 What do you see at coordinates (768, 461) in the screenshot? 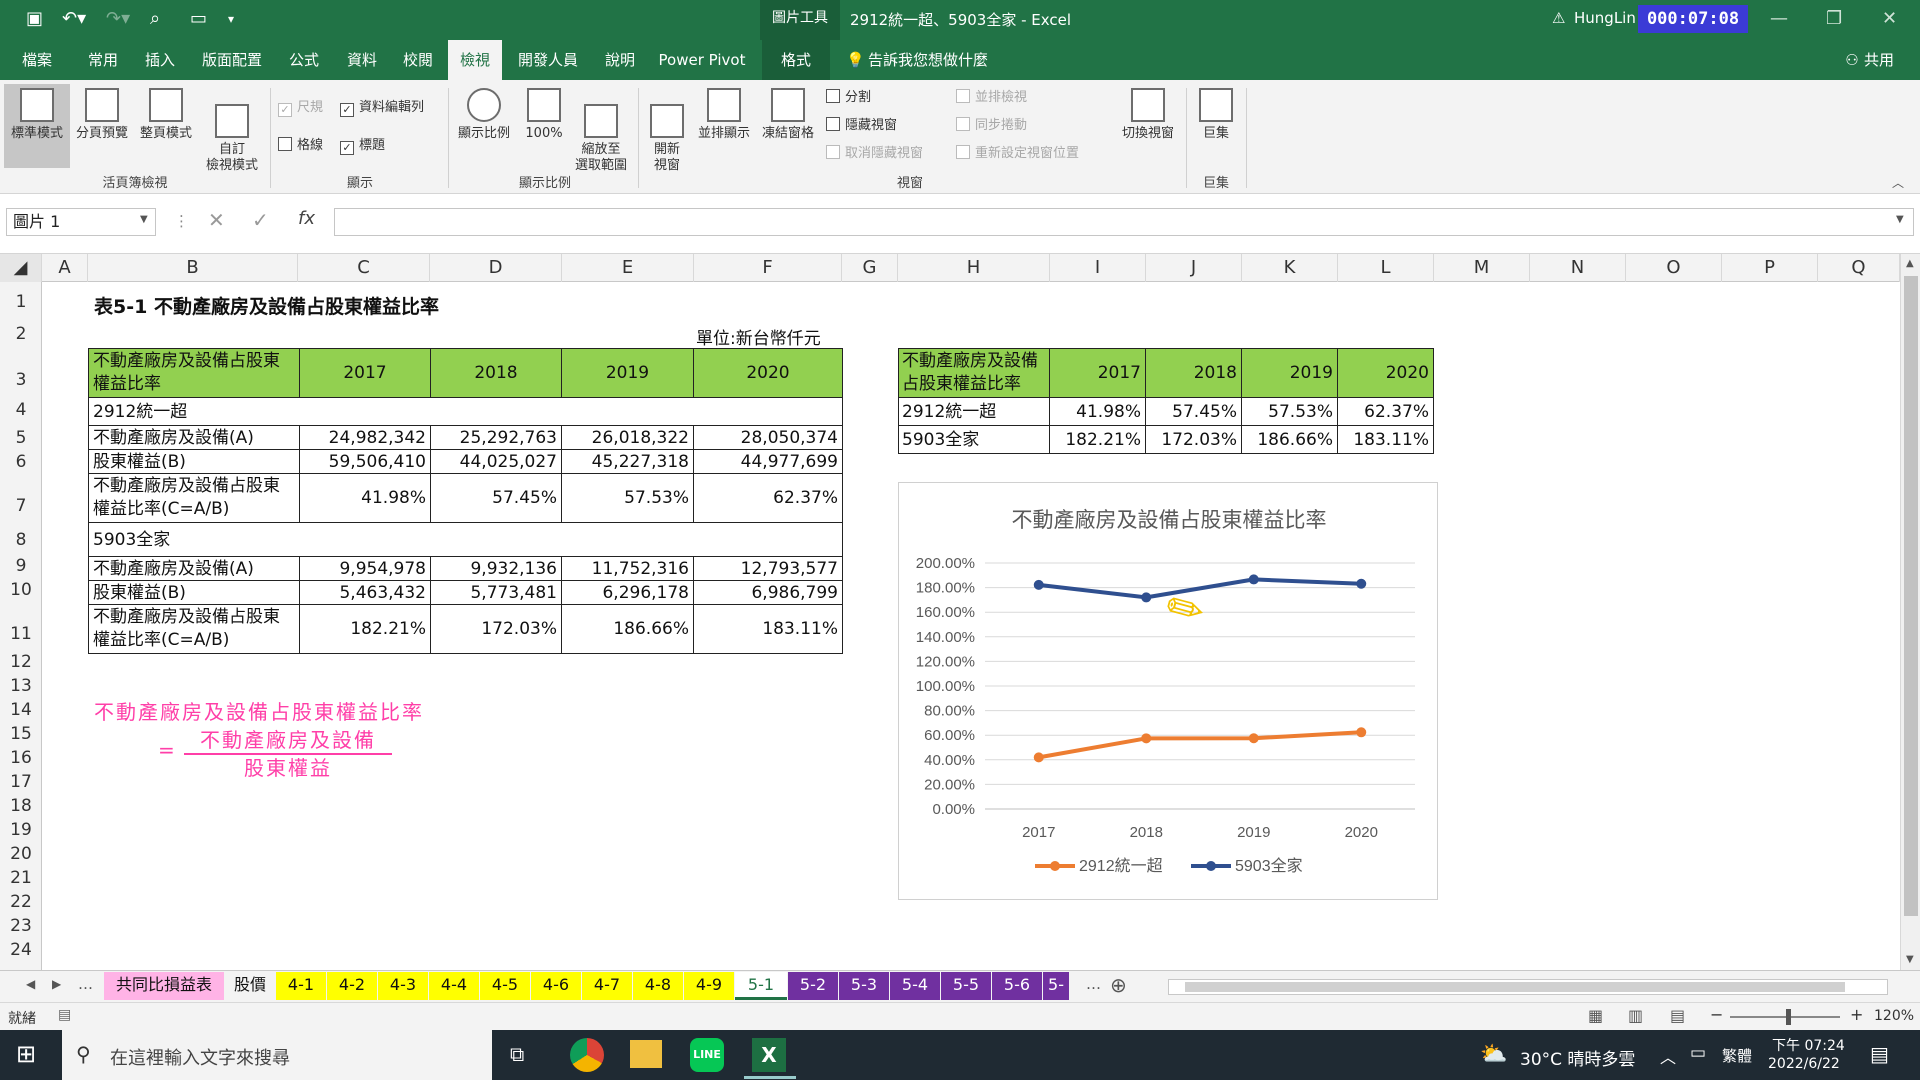
I see `table-cell: 44,977,699` at bounding box center [768, 461].